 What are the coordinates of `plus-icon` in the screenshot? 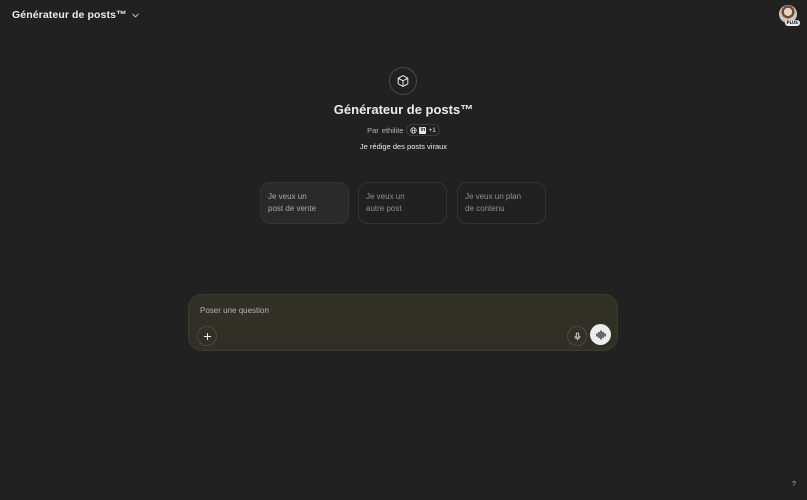 It's located at (207, 336).